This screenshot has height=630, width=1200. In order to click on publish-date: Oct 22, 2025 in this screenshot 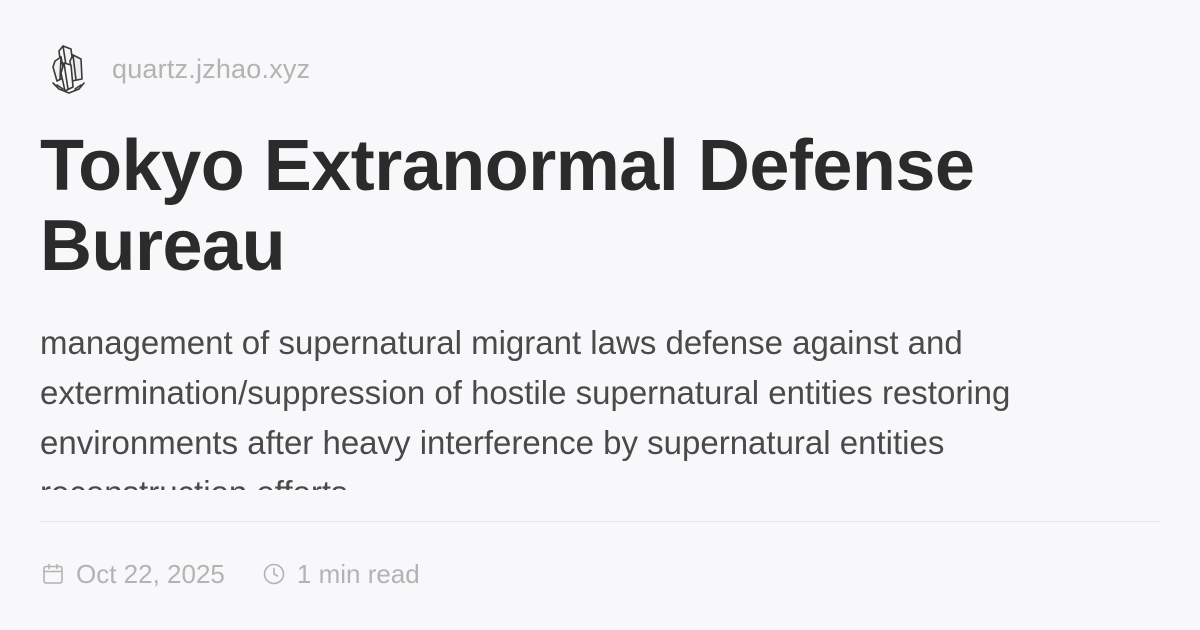, I will do `click(132, 574)`.